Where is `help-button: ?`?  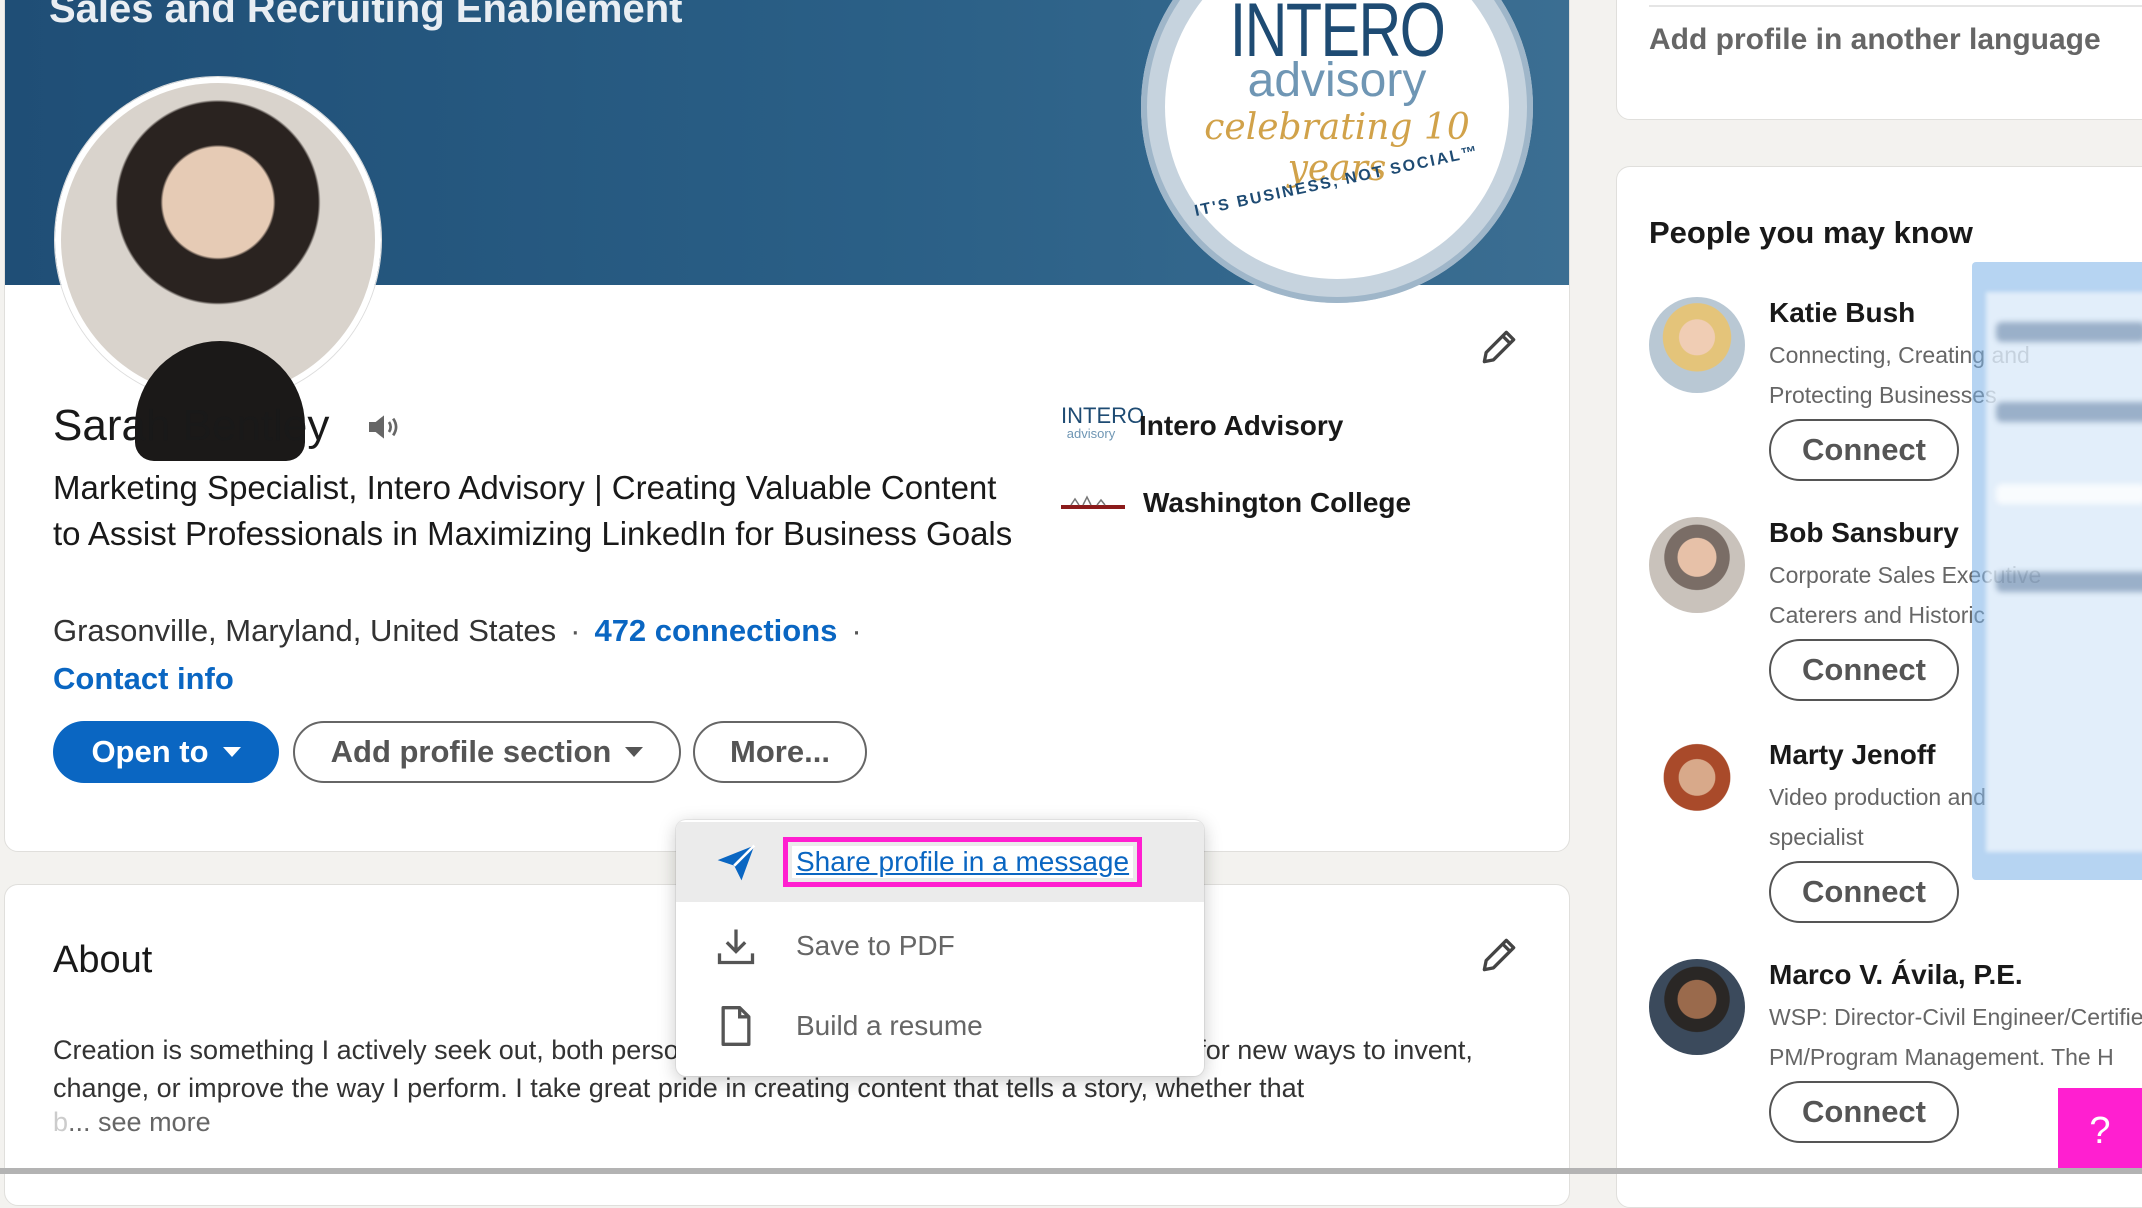
help-button: ? is located at coordinates (2100, 1131).